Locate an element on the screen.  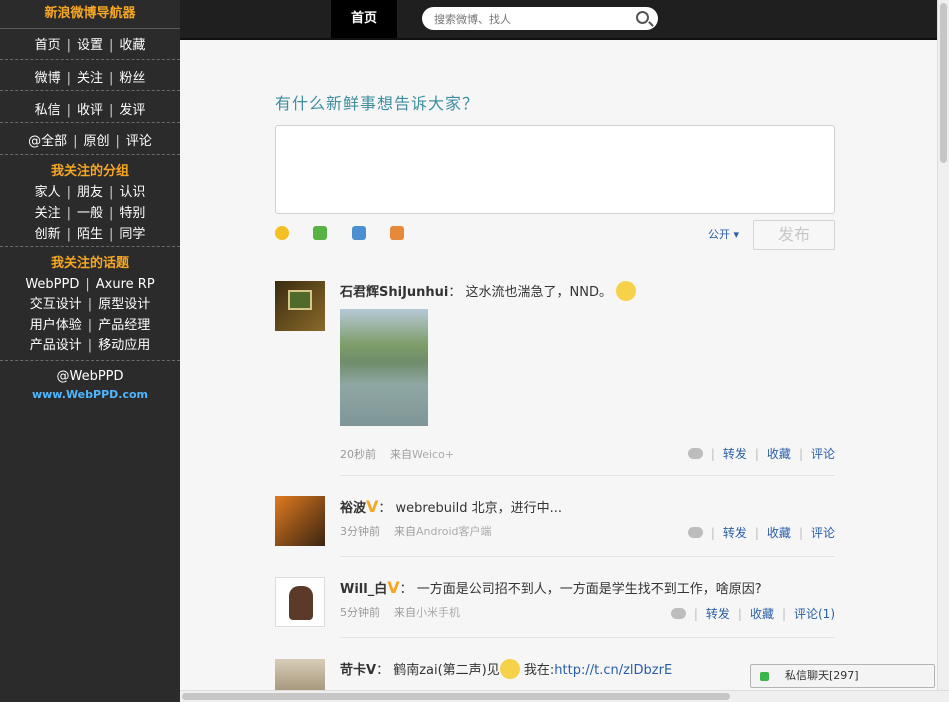
tab-home: 首页 is located at coordinates (364, 19).